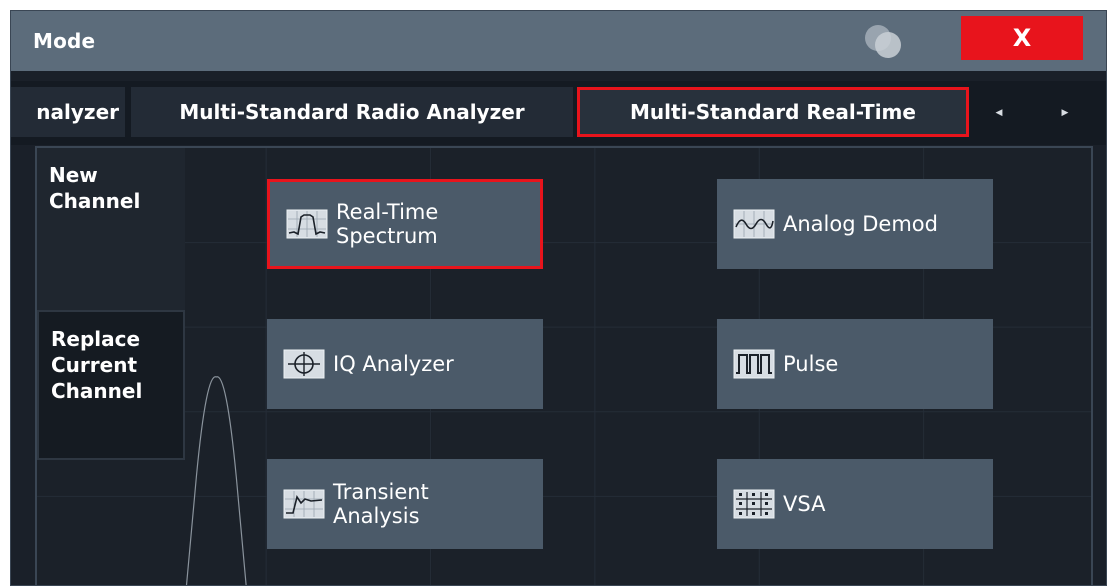 This screenshot has height=588, width=1109. Describe the element at coordinates (855, 504) in the screenshot. I see `mode-vsa-button: VSA` at that location.